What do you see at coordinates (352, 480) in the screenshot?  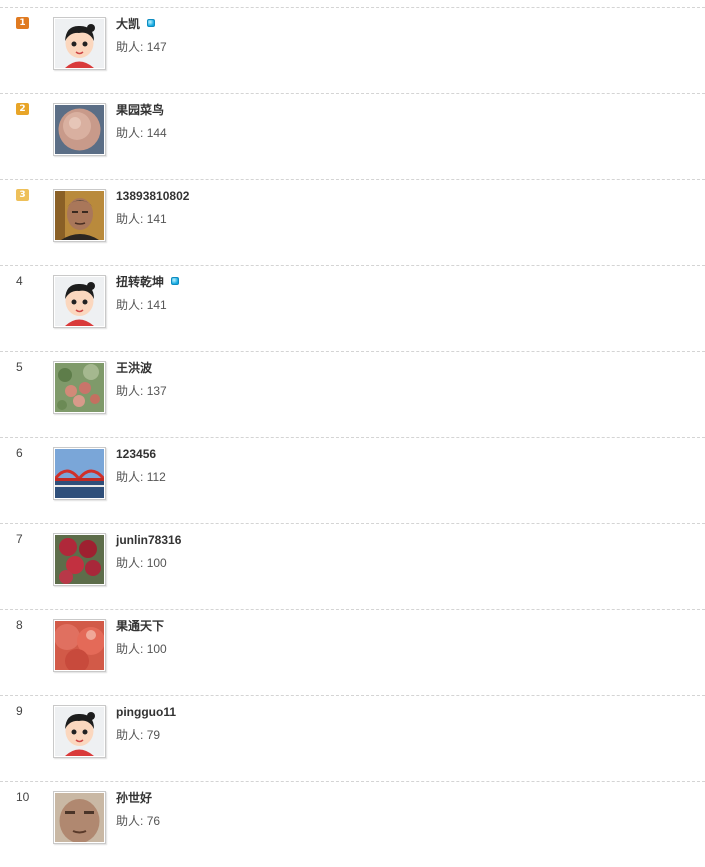 I see `ranking-row: 6 123456 助人: 112` at bounding box center [352, 480].